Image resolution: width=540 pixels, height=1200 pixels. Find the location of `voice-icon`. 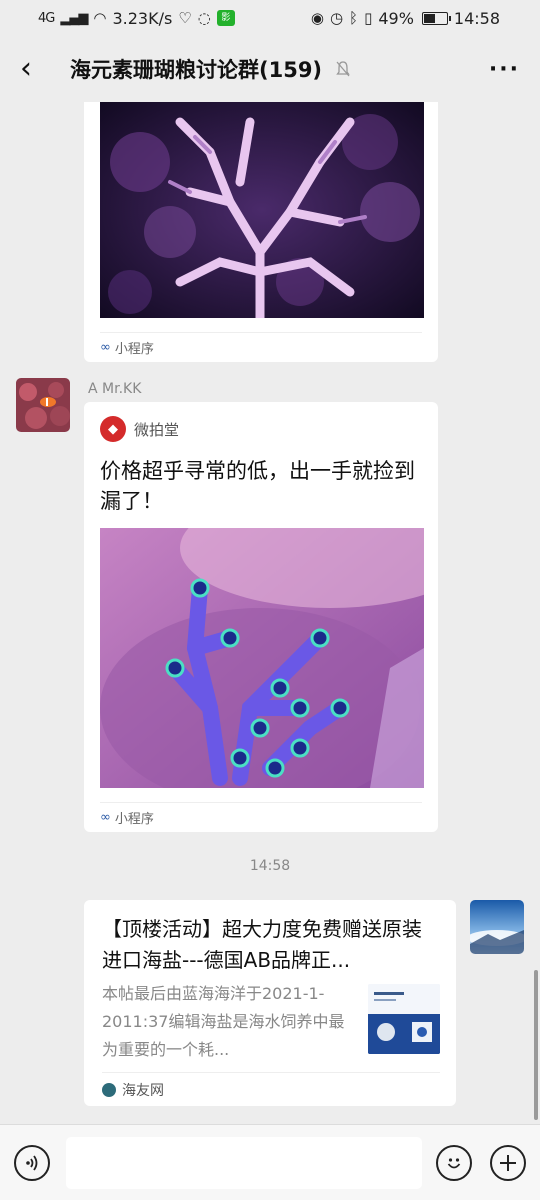

voice-icon is located at coordinates (32, 1163).